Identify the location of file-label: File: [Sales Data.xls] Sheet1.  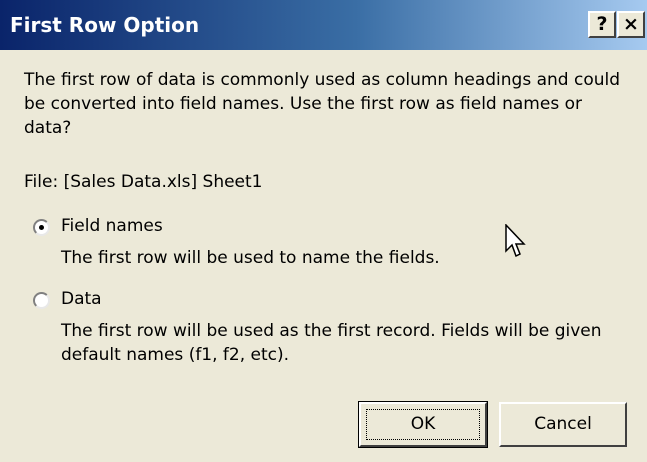
(143, 182).